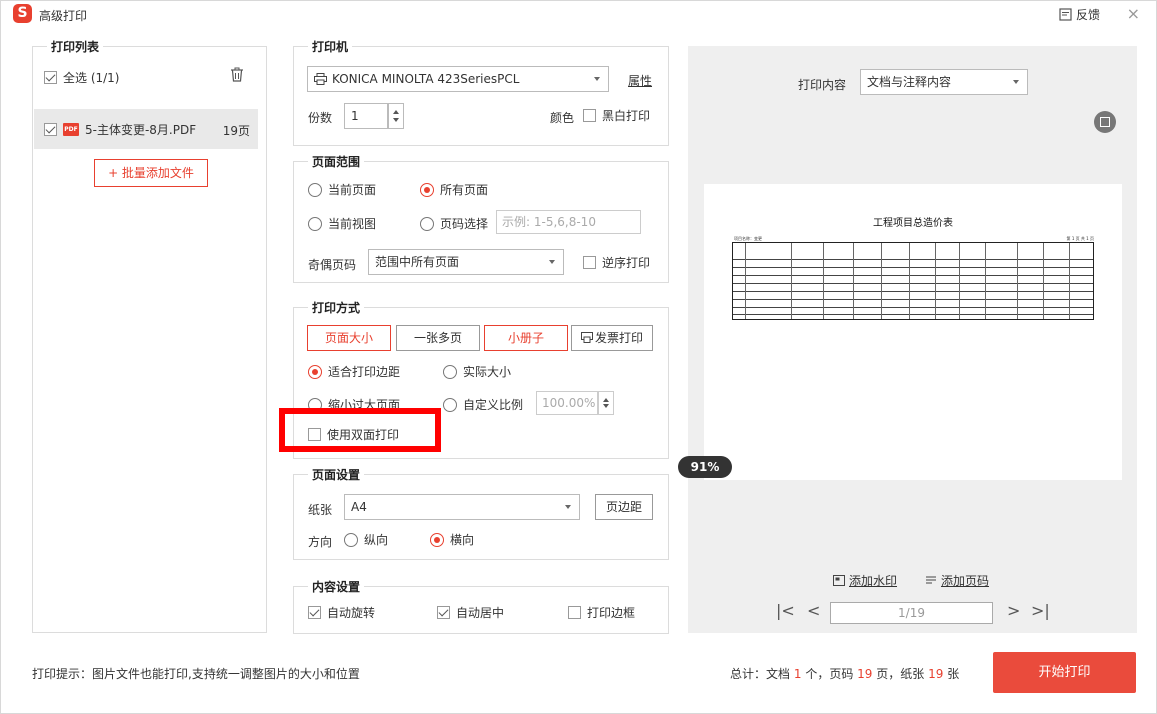  I want to click on page-range-legend: 页面范围, so click(336, 161).